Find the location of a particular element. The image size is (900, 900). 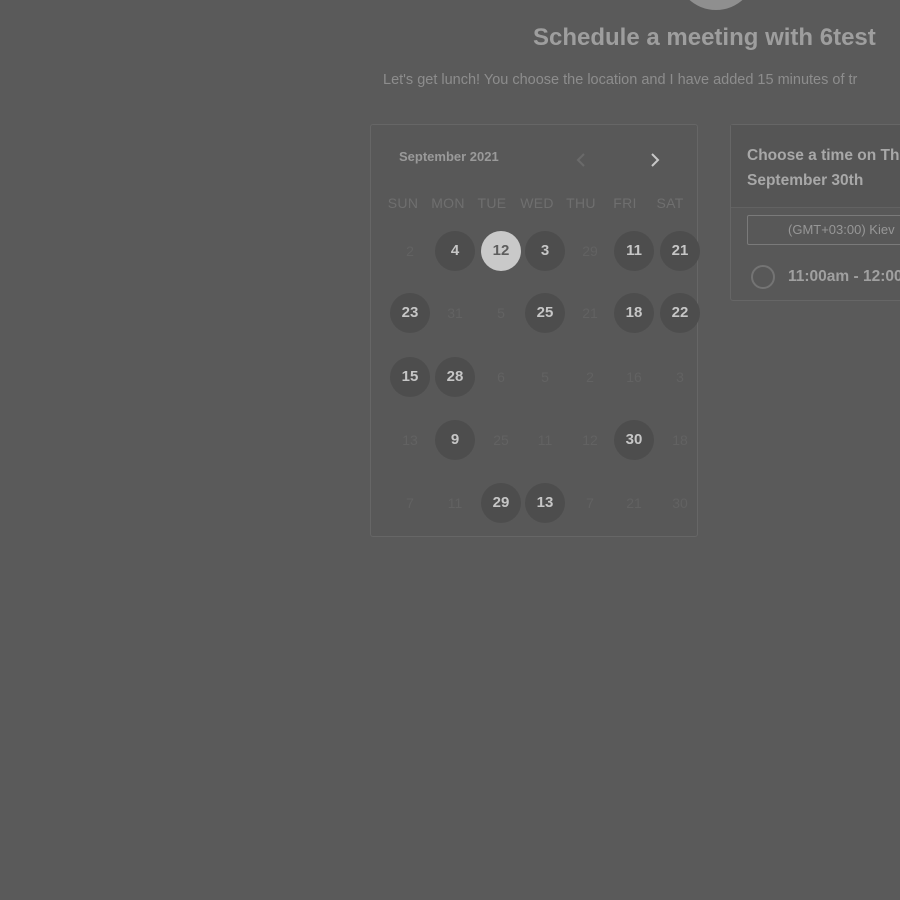

calendar-month-label: September 2021 is located at coordinates (449, 156).